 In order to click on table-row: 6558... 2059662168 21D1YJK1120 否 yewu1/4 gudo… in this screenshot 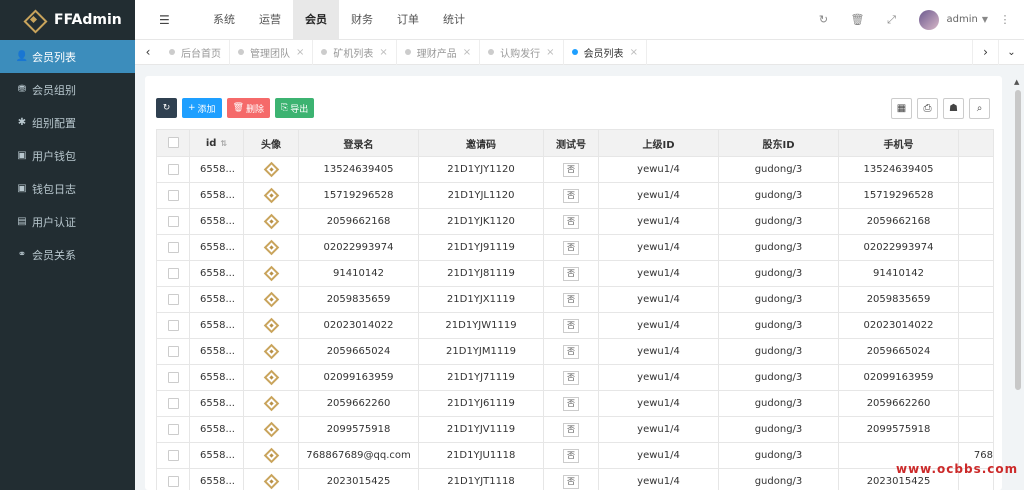, I will do `click(575, 221)`.